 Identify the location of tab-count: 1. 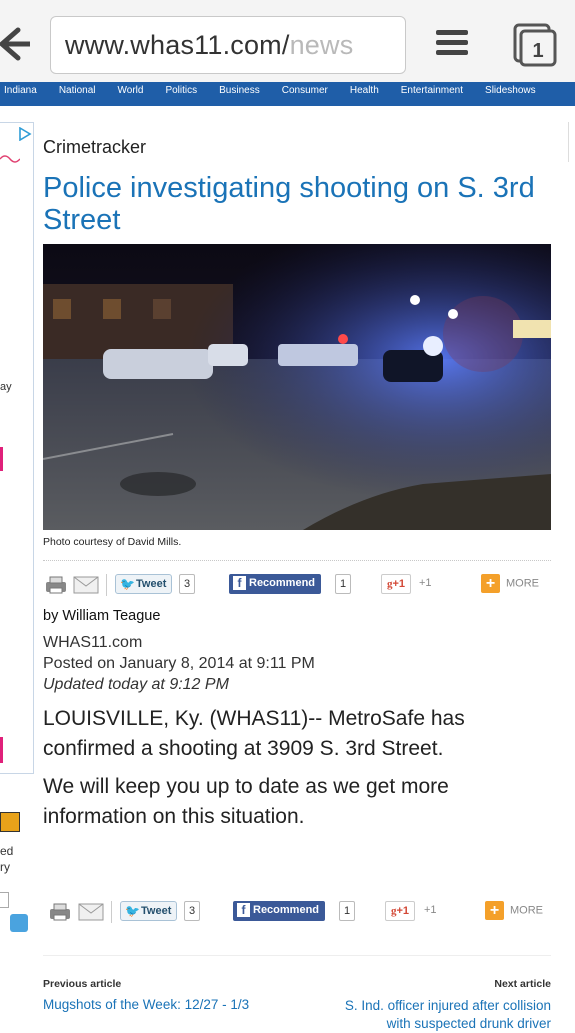
(537, 51).